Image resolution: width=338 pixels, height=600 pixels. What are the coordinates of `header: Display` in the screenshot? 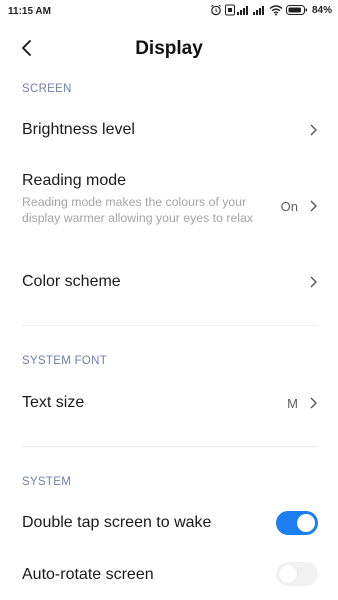 It's located at (169, 48).